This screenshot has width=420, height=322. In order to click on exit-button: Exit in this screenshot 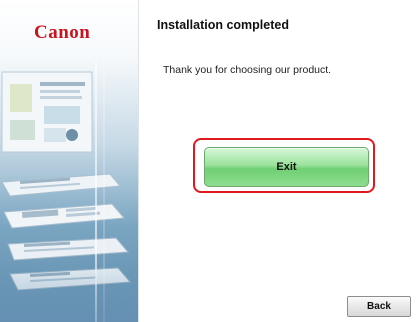, I will do `click(286, 167)`.